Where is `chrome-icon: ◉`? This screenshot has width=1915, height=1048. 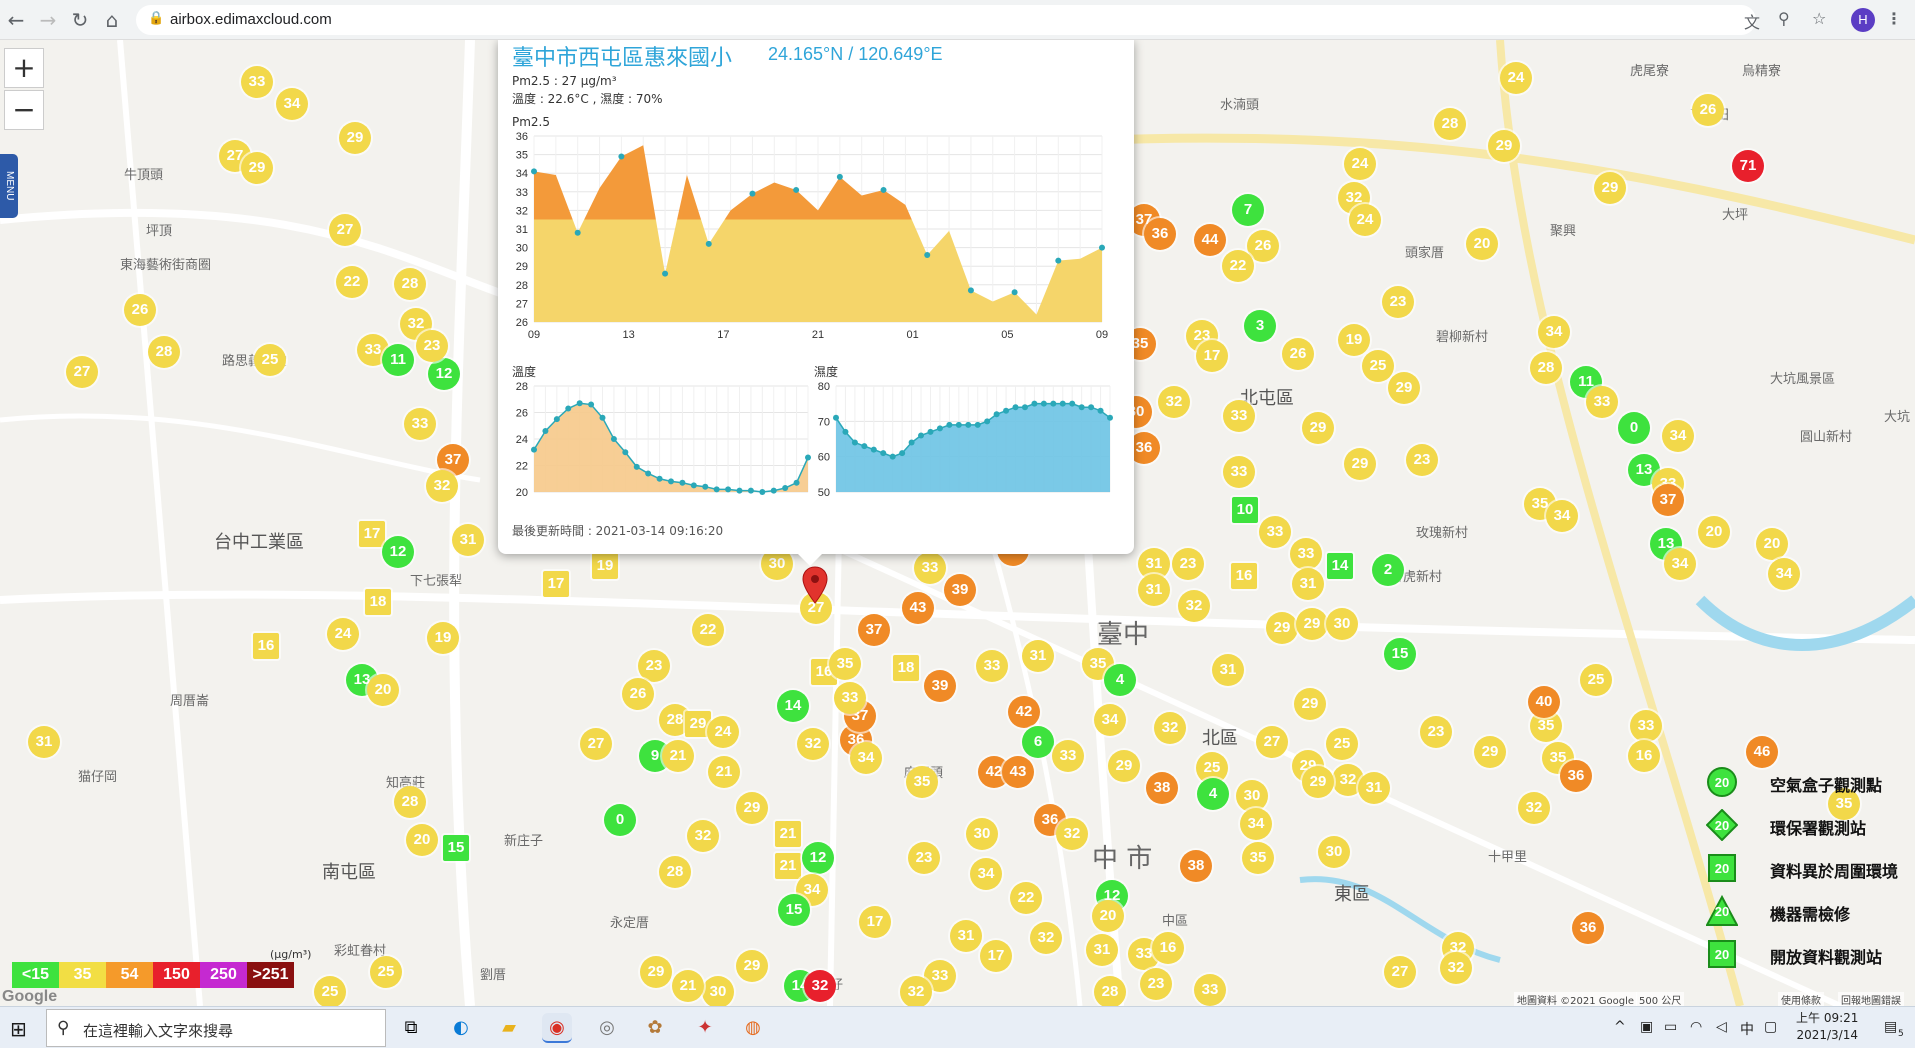 chrome-icon: ◉ is located at coordinates (557, 1028).